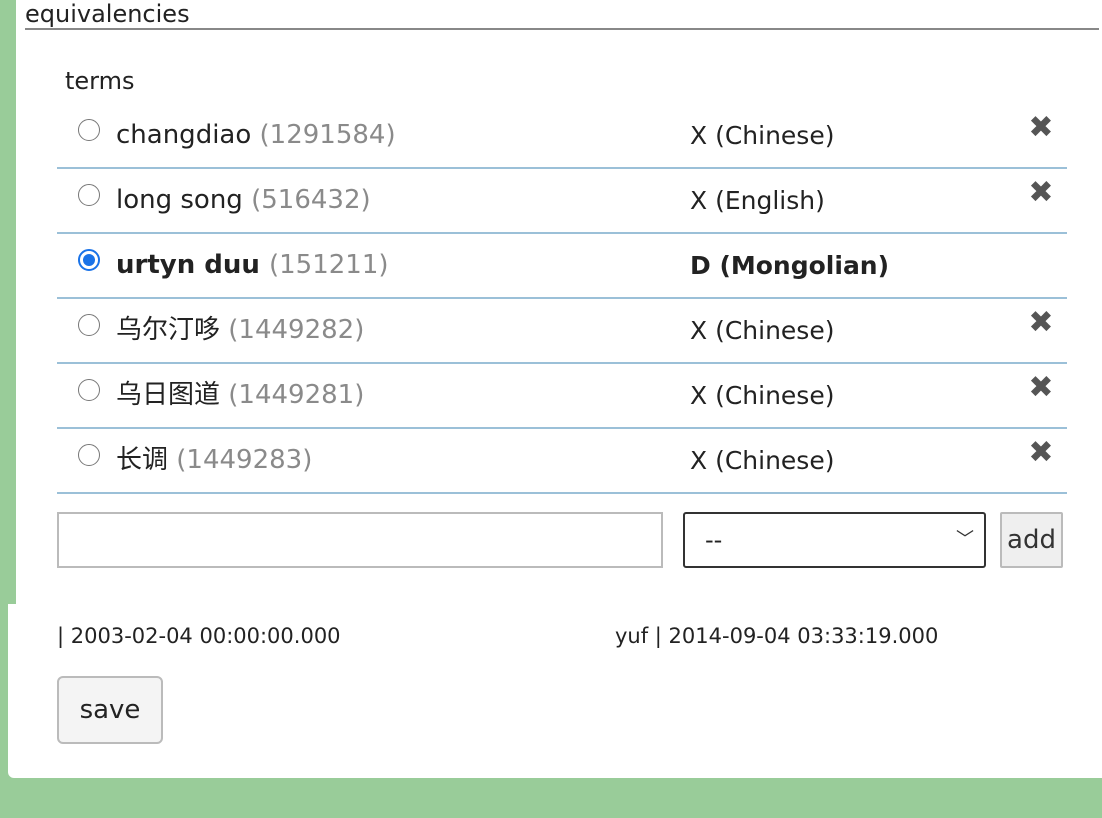 The image size is (1102, 818). I want to click on term-row: 乌日图道 (1449281) X (Chinese) ✖, so click(562, 396).